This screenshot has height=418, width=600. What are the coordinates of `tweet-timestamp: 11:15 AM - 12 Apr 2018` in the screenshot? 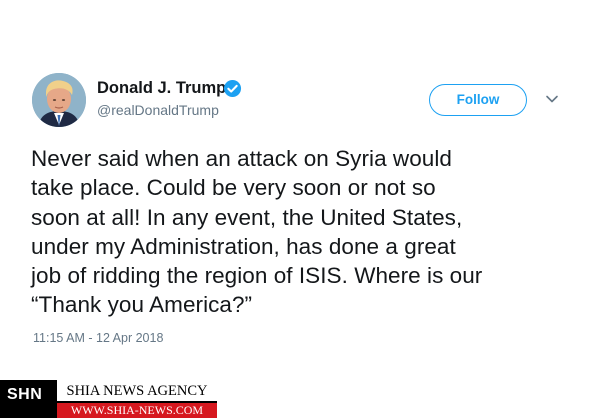 It's located at (98, 338).